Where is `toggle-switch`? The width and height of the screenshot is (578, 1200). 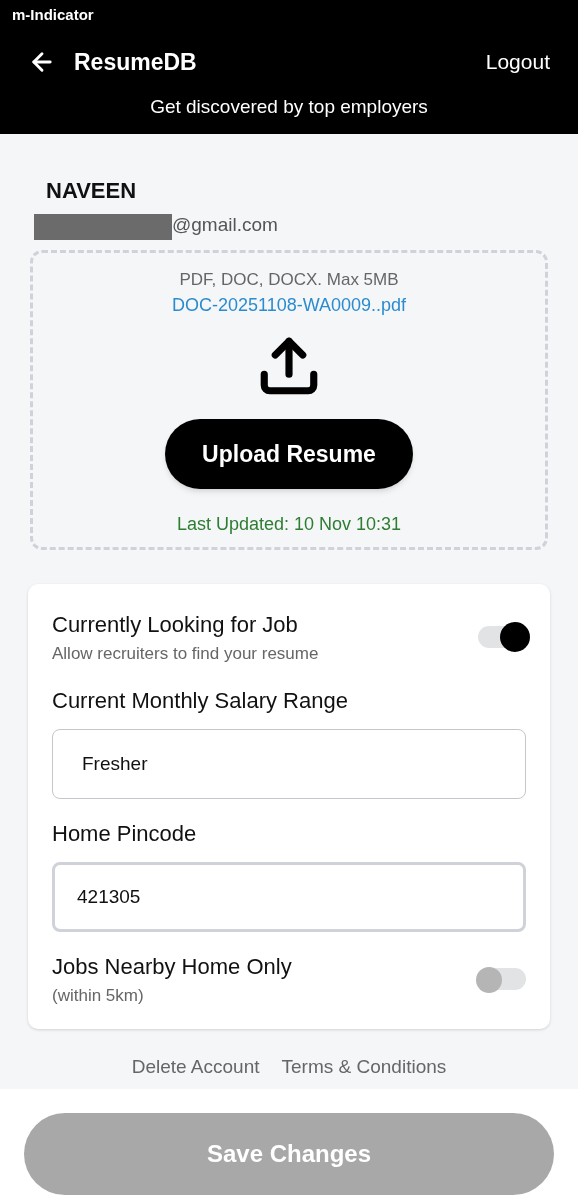 toggle-switch is located at coordinates (502, 979).